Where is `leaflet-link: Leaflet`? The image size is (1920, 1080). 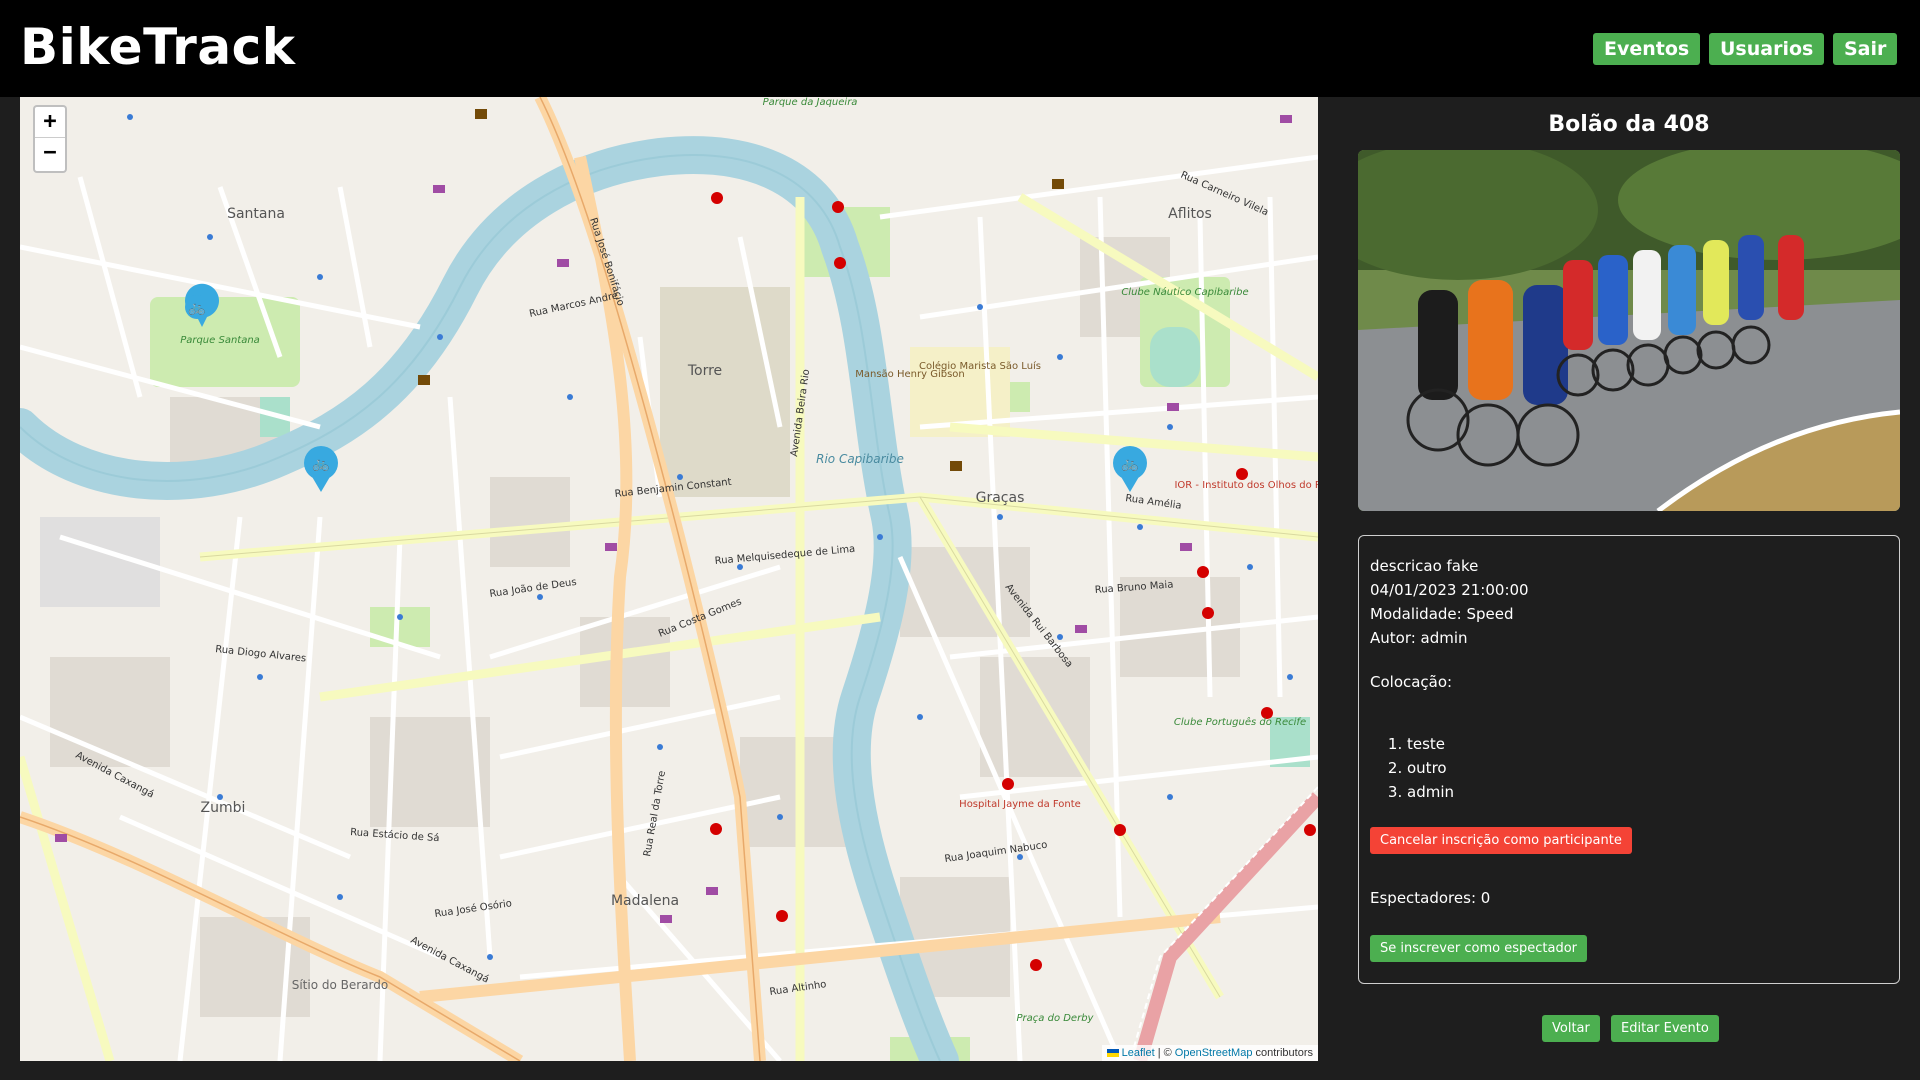
leaflet-link: Leaflet is located at coordinates (1138, 1053).